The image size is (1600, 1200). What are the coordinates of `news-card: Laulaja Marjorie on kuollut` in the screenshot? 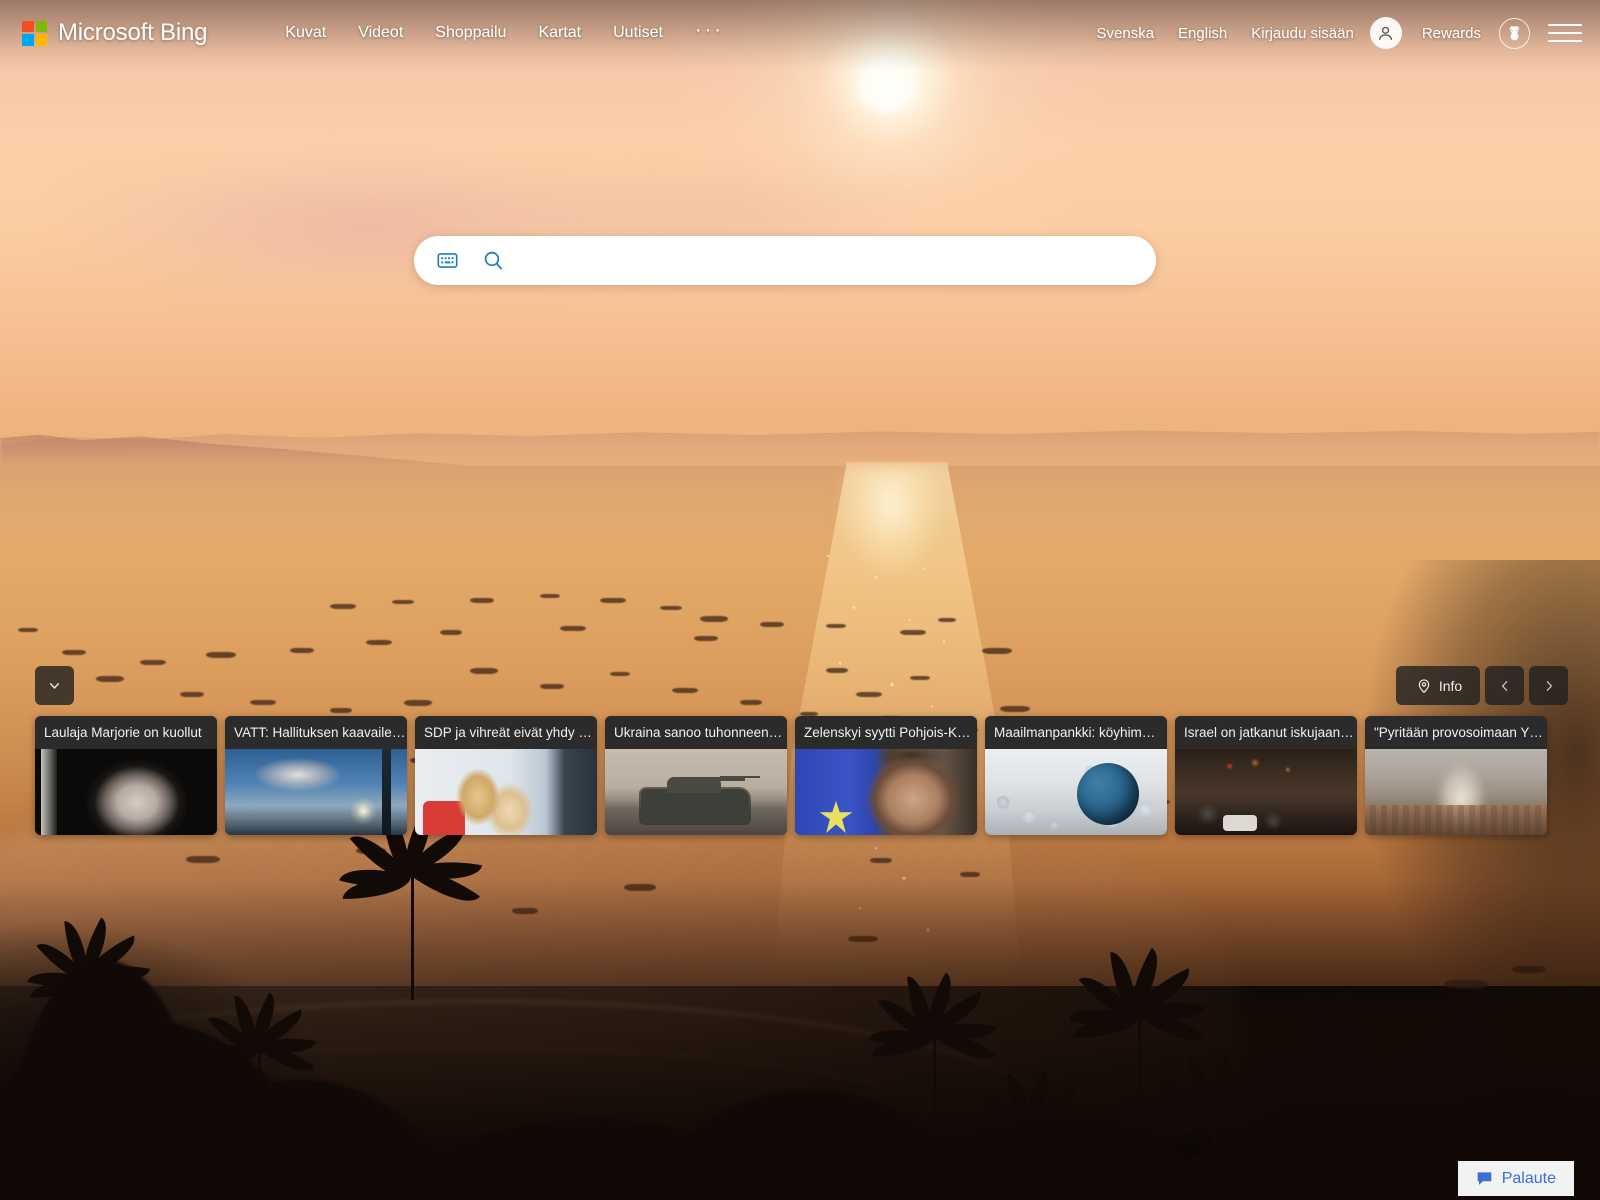 It's located at (126, 775).